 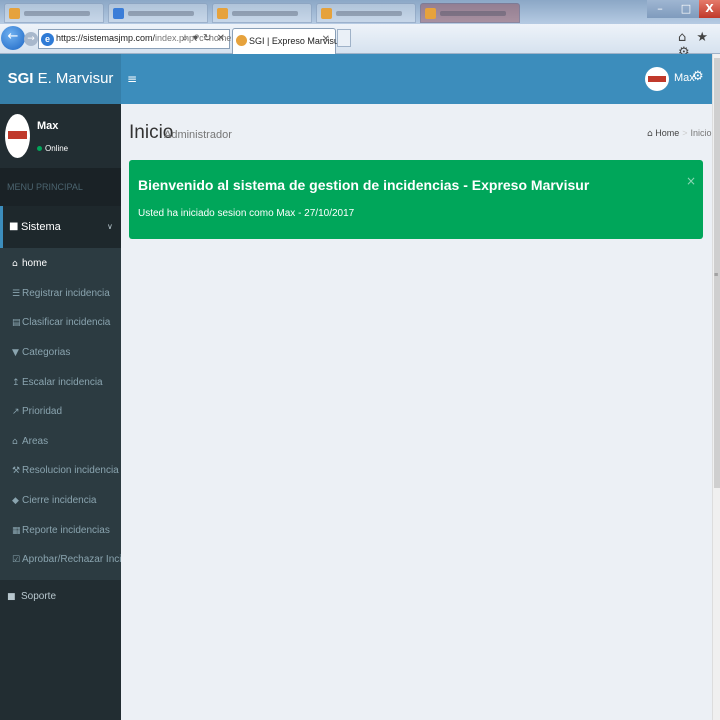 I want to click on breadcrumb-home-link: ⌂ Home, so click(x=663, y=133).